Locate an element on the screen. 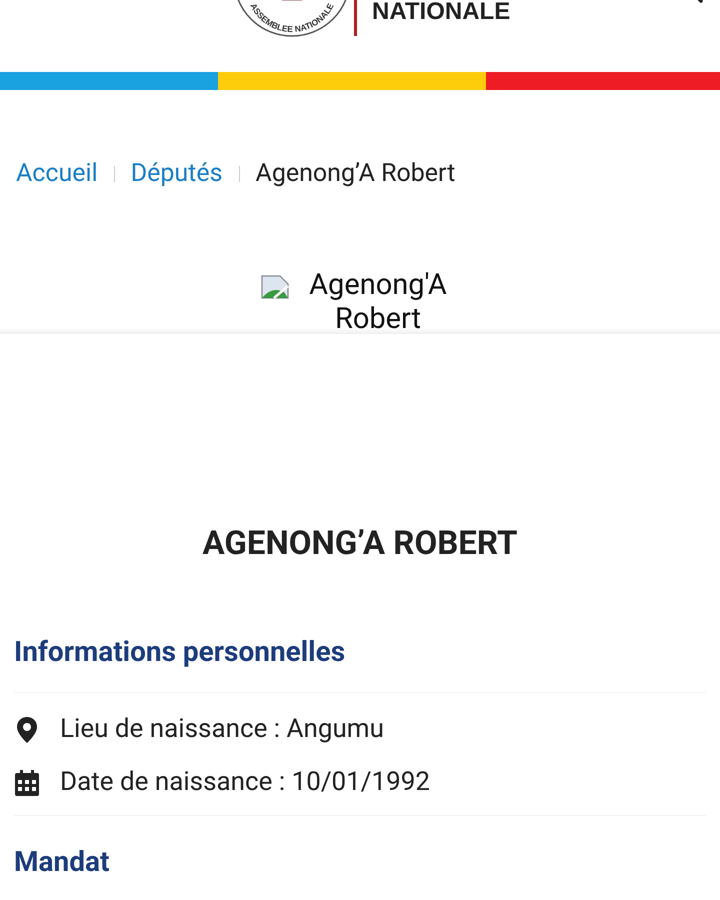 Image resolution: width=720 pixels, height=900 pixels. member-name: AGENONG’A ROBERT is located at coordinates (360, 544).